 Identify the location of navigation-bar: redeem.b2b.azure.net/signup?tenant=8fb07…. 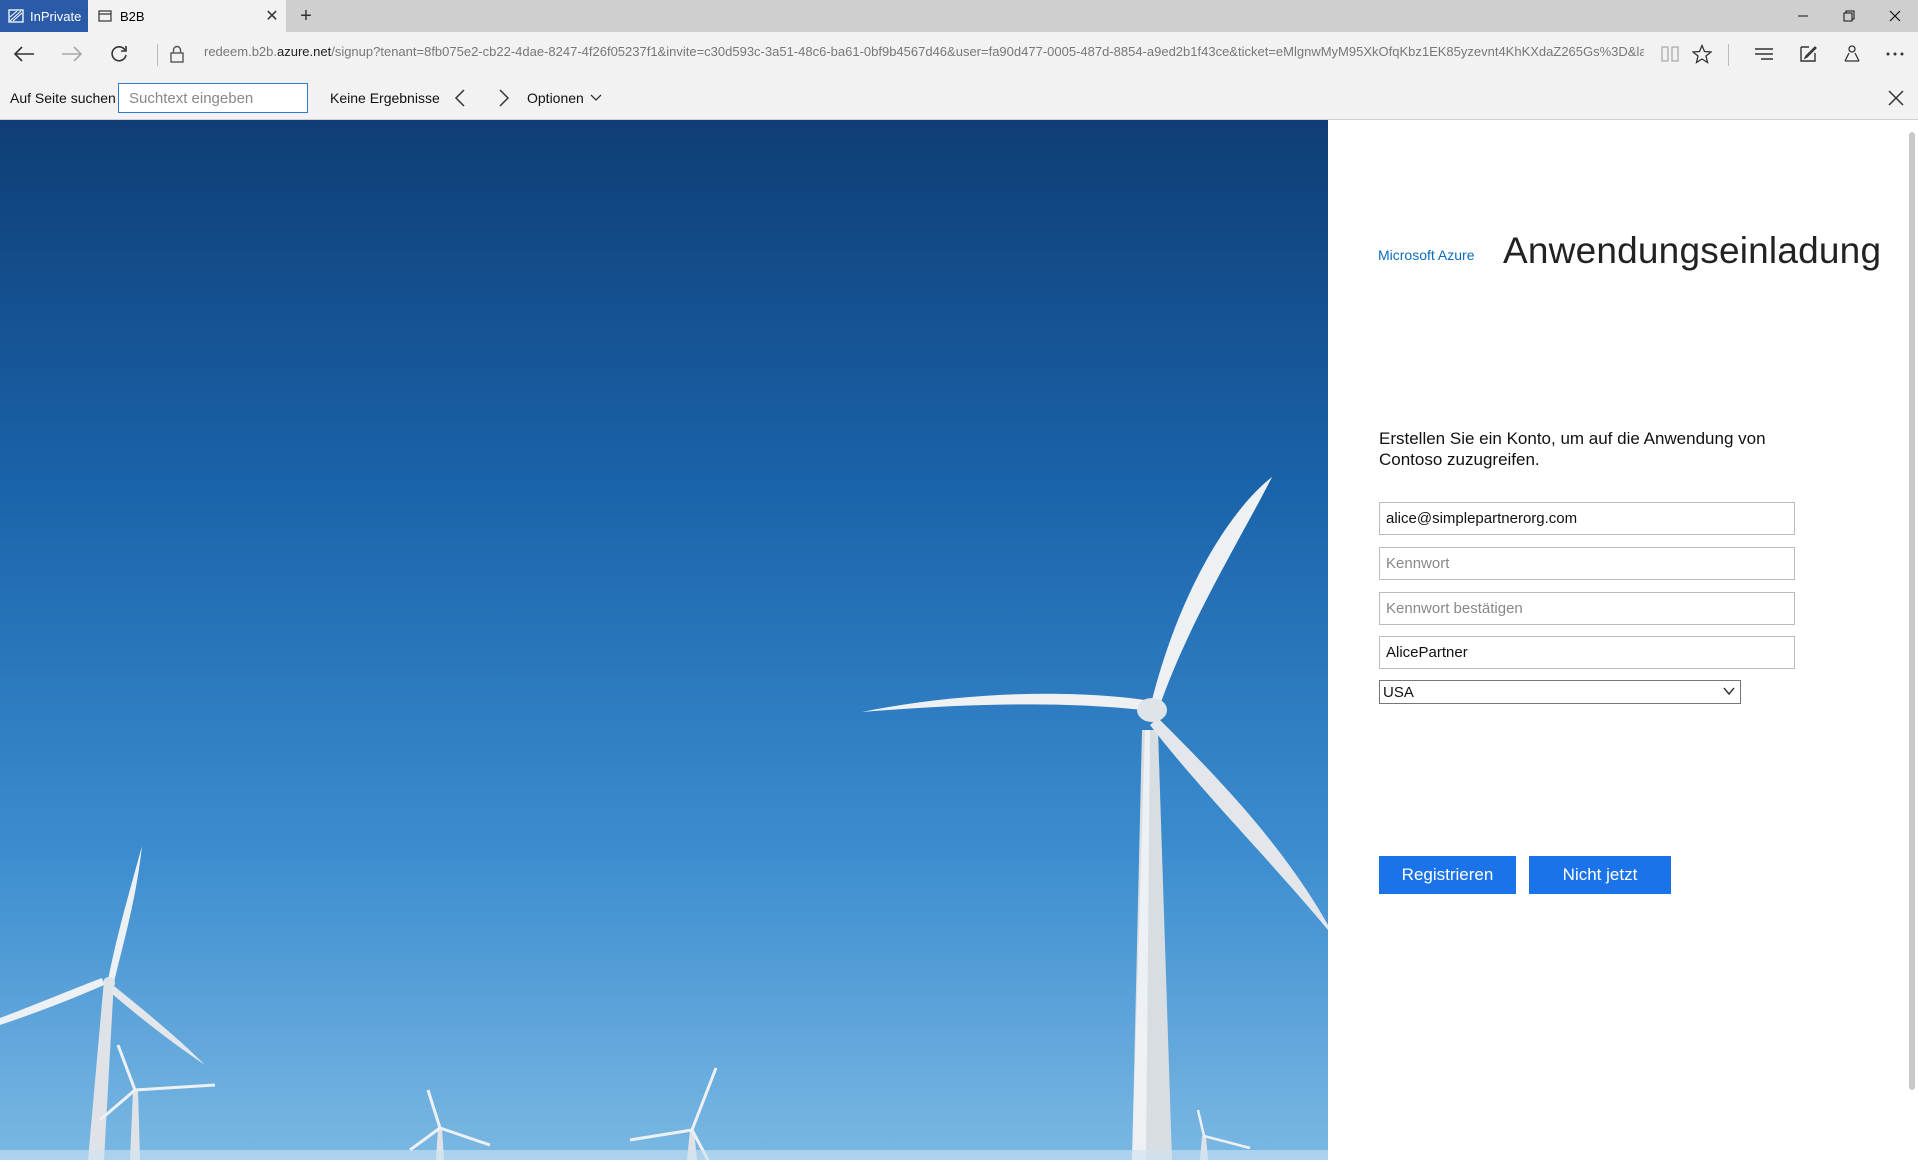
(959, 54).